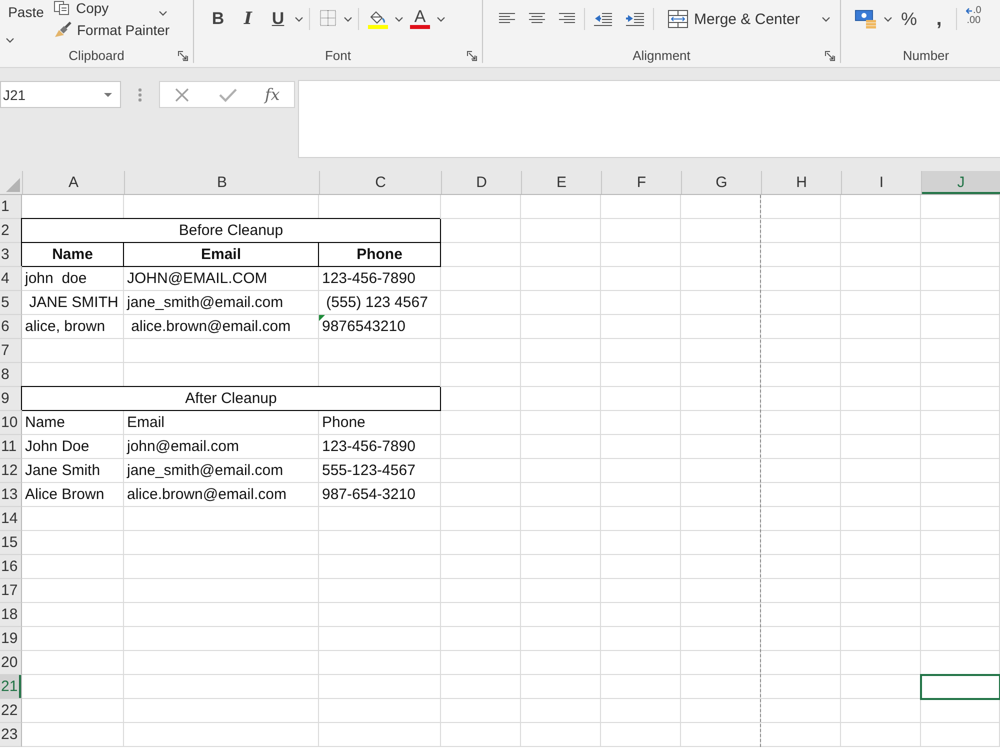 The width and height of the screenshot is (1000, 750). What do you see at coordinates (73, 302) in the screenshot?
I see `cell-text: JANE SMITH` at bounding box center [73, 302].